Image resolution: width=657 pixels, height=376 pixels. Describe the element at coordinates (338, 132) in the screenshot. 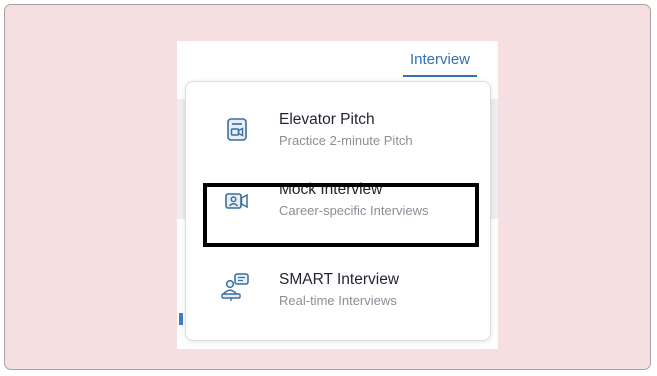

I see `menu-item-elevator-pitch: Elevator Pitch Practice 2-minute Pitch` at that location.